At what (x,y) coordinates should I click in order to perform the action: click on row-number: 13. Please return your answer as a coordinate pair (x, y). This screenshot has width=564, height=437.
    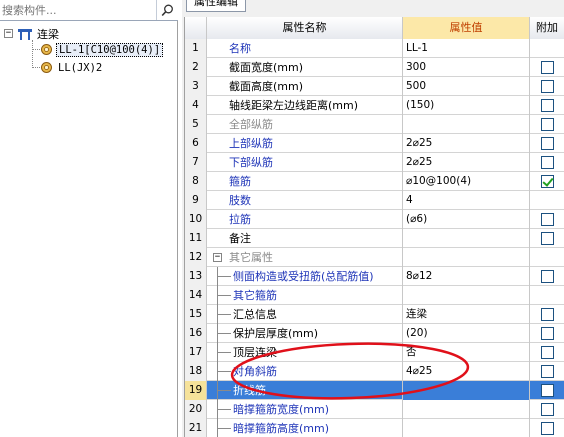
    Looking at the image, I should click on (196, 276).